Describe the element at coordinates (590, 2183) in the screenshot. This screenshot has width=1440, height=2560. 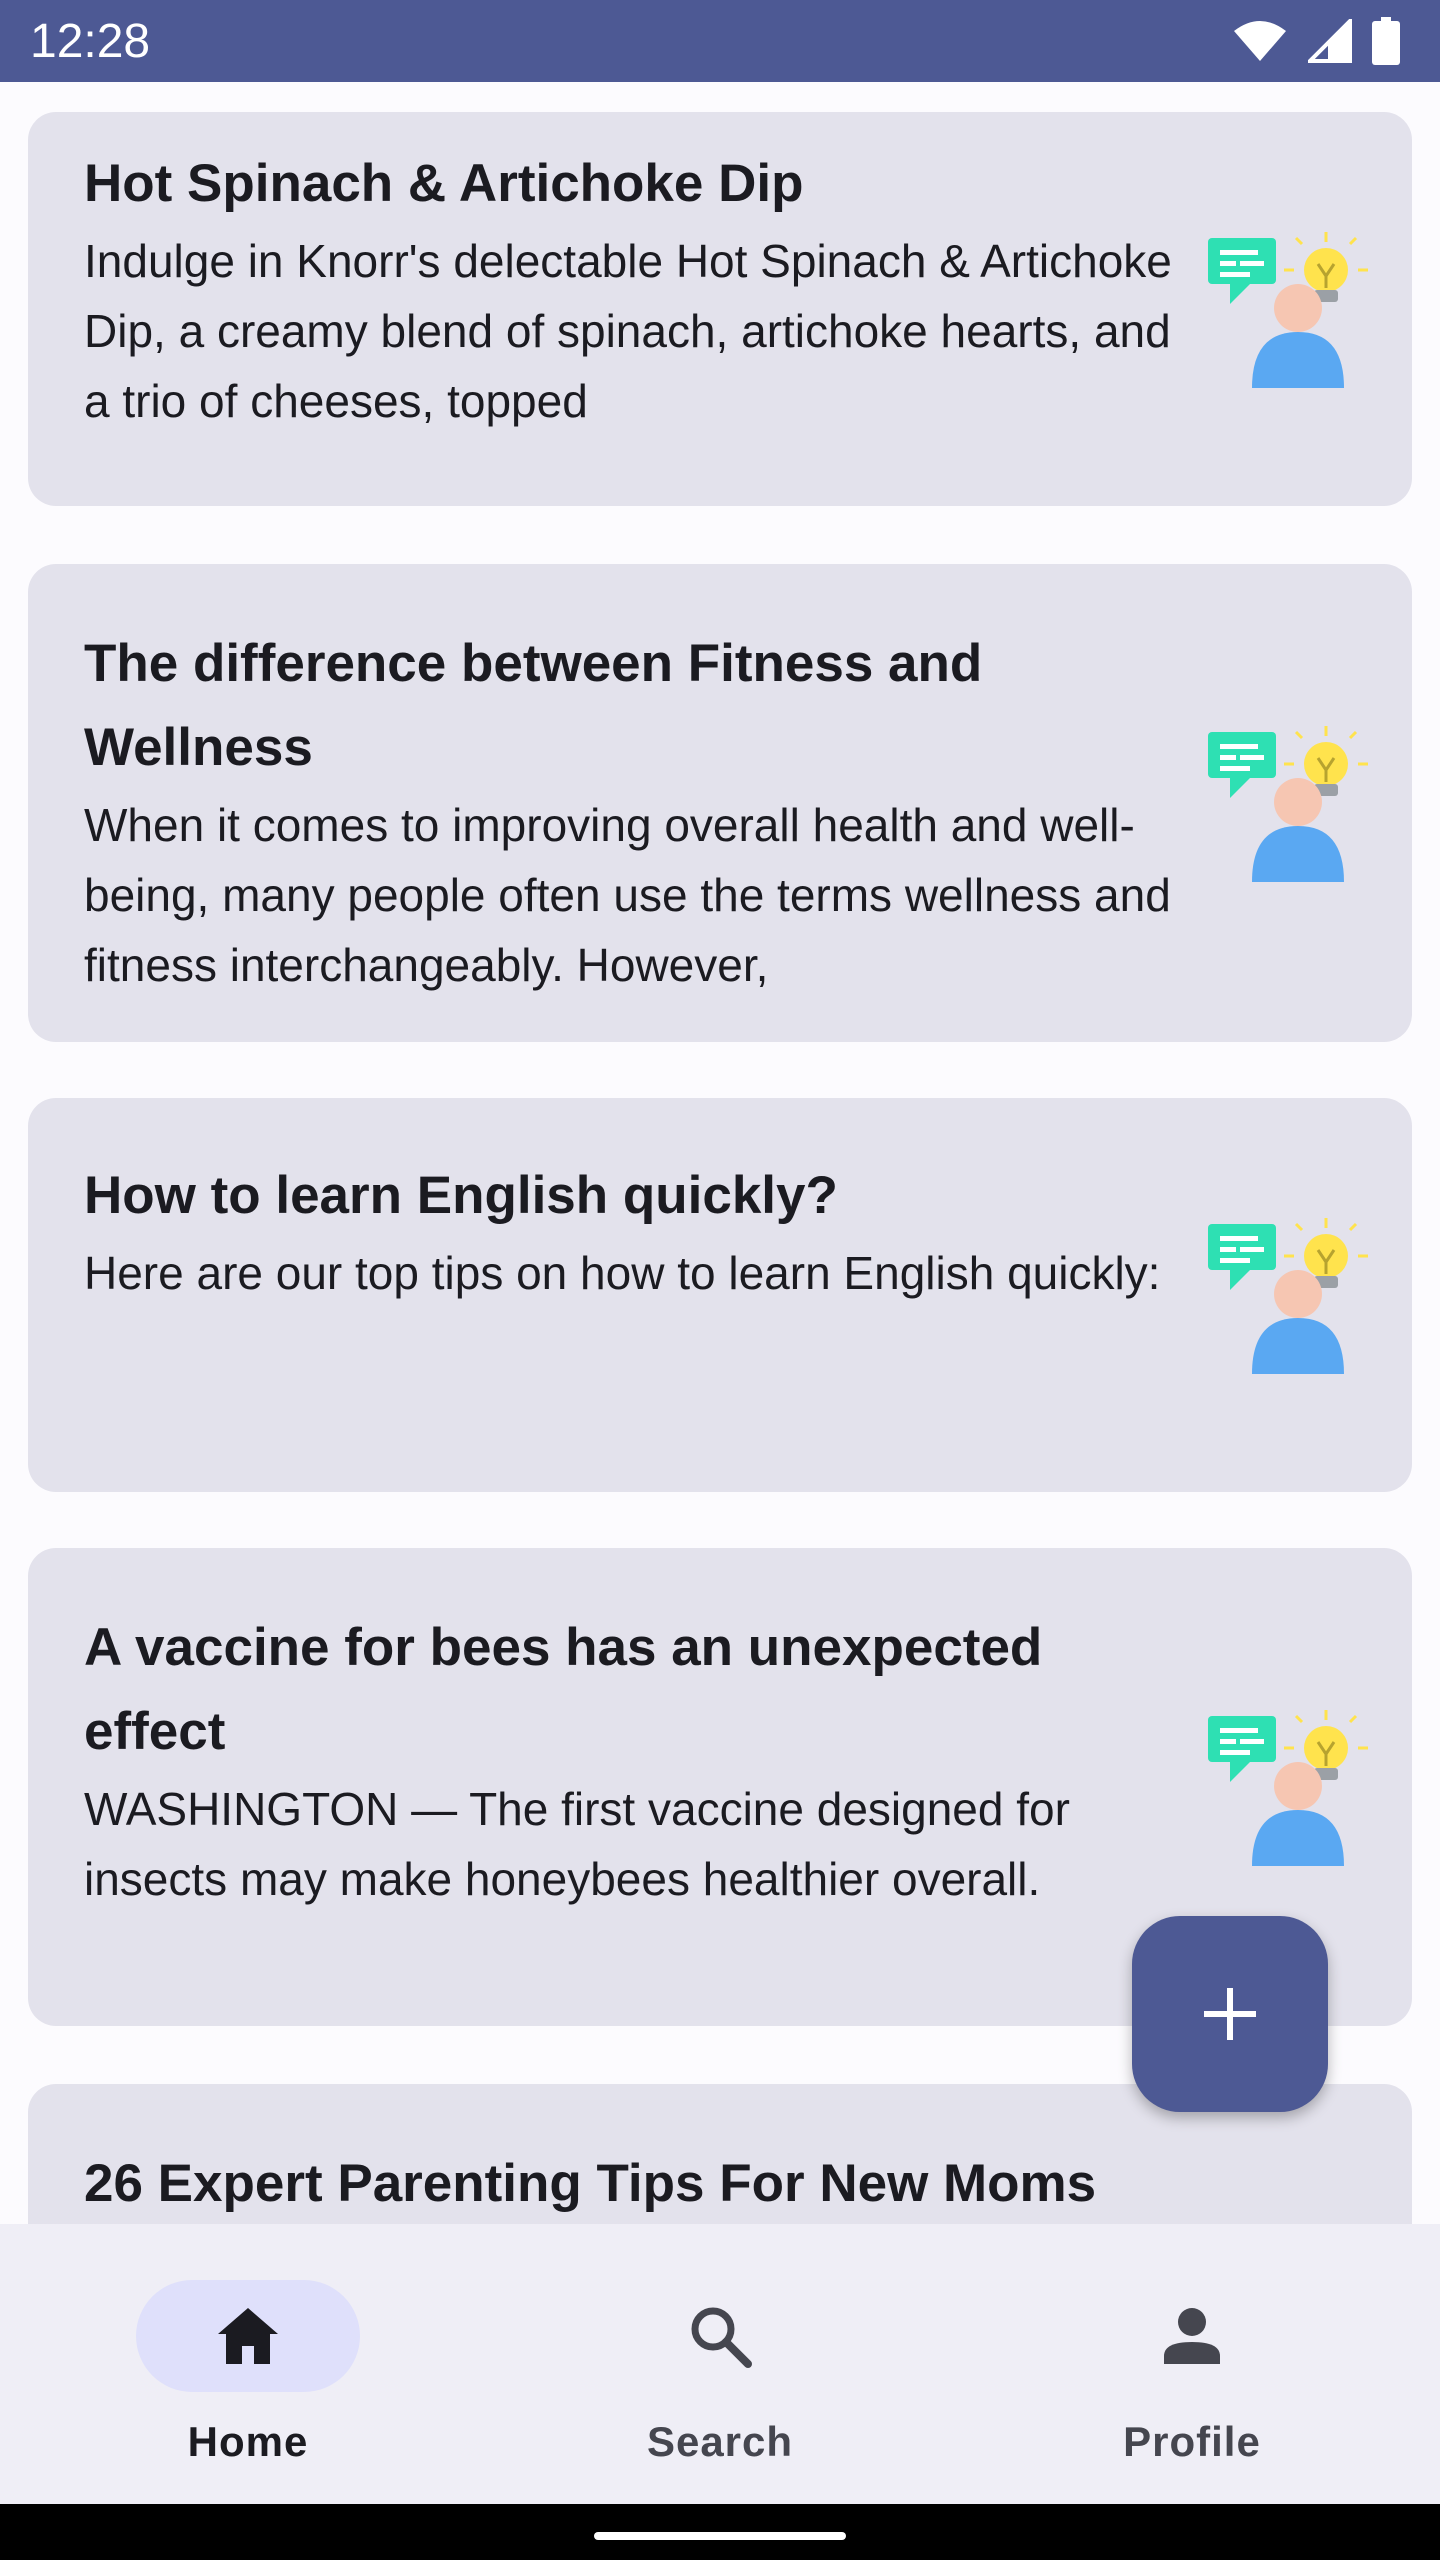
I see `card-title: 26 Expert Parenting Tips For New Moms` at that location.